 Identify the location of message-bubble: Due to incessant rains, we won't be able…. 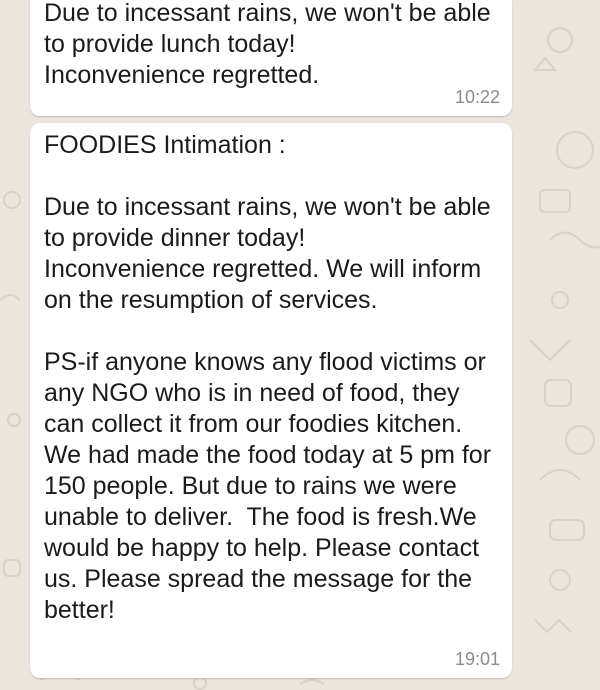
(271, 58).